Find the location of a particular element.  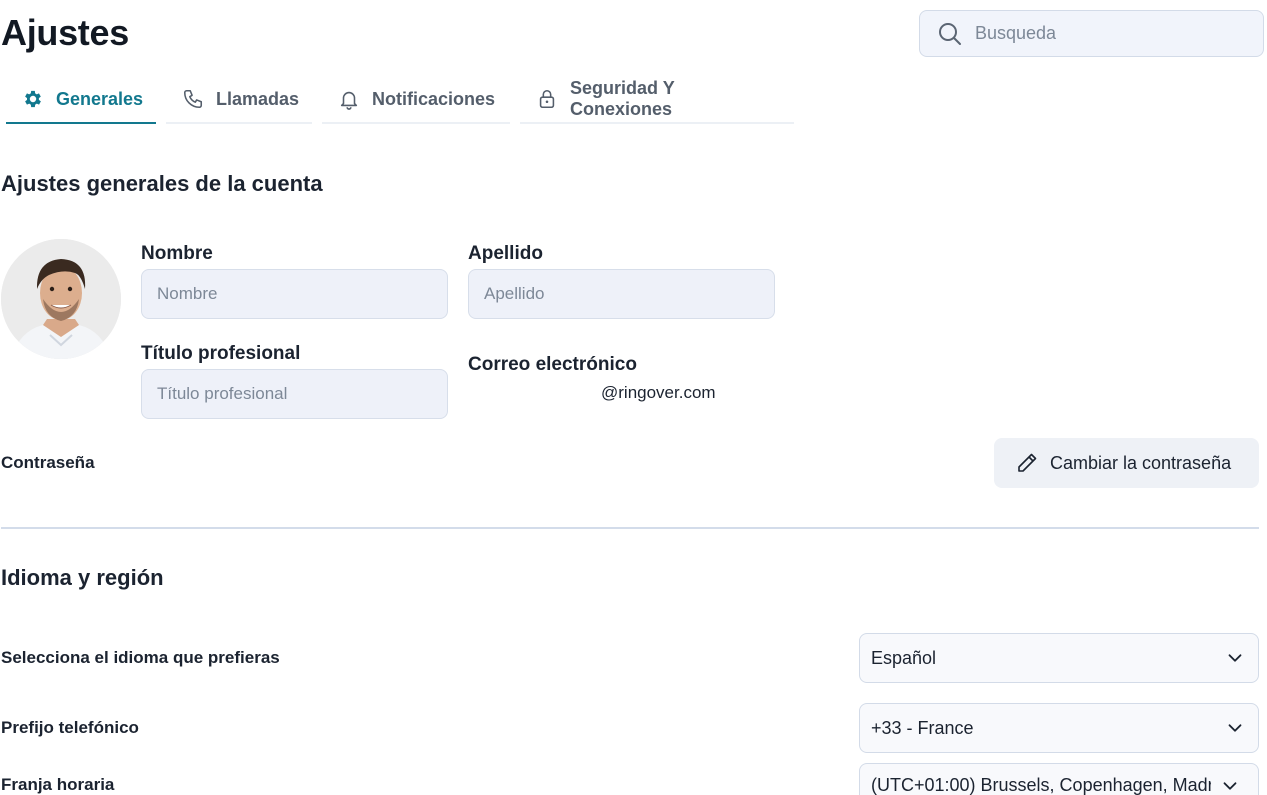

job-title-input is located at coordinates (294, 394).